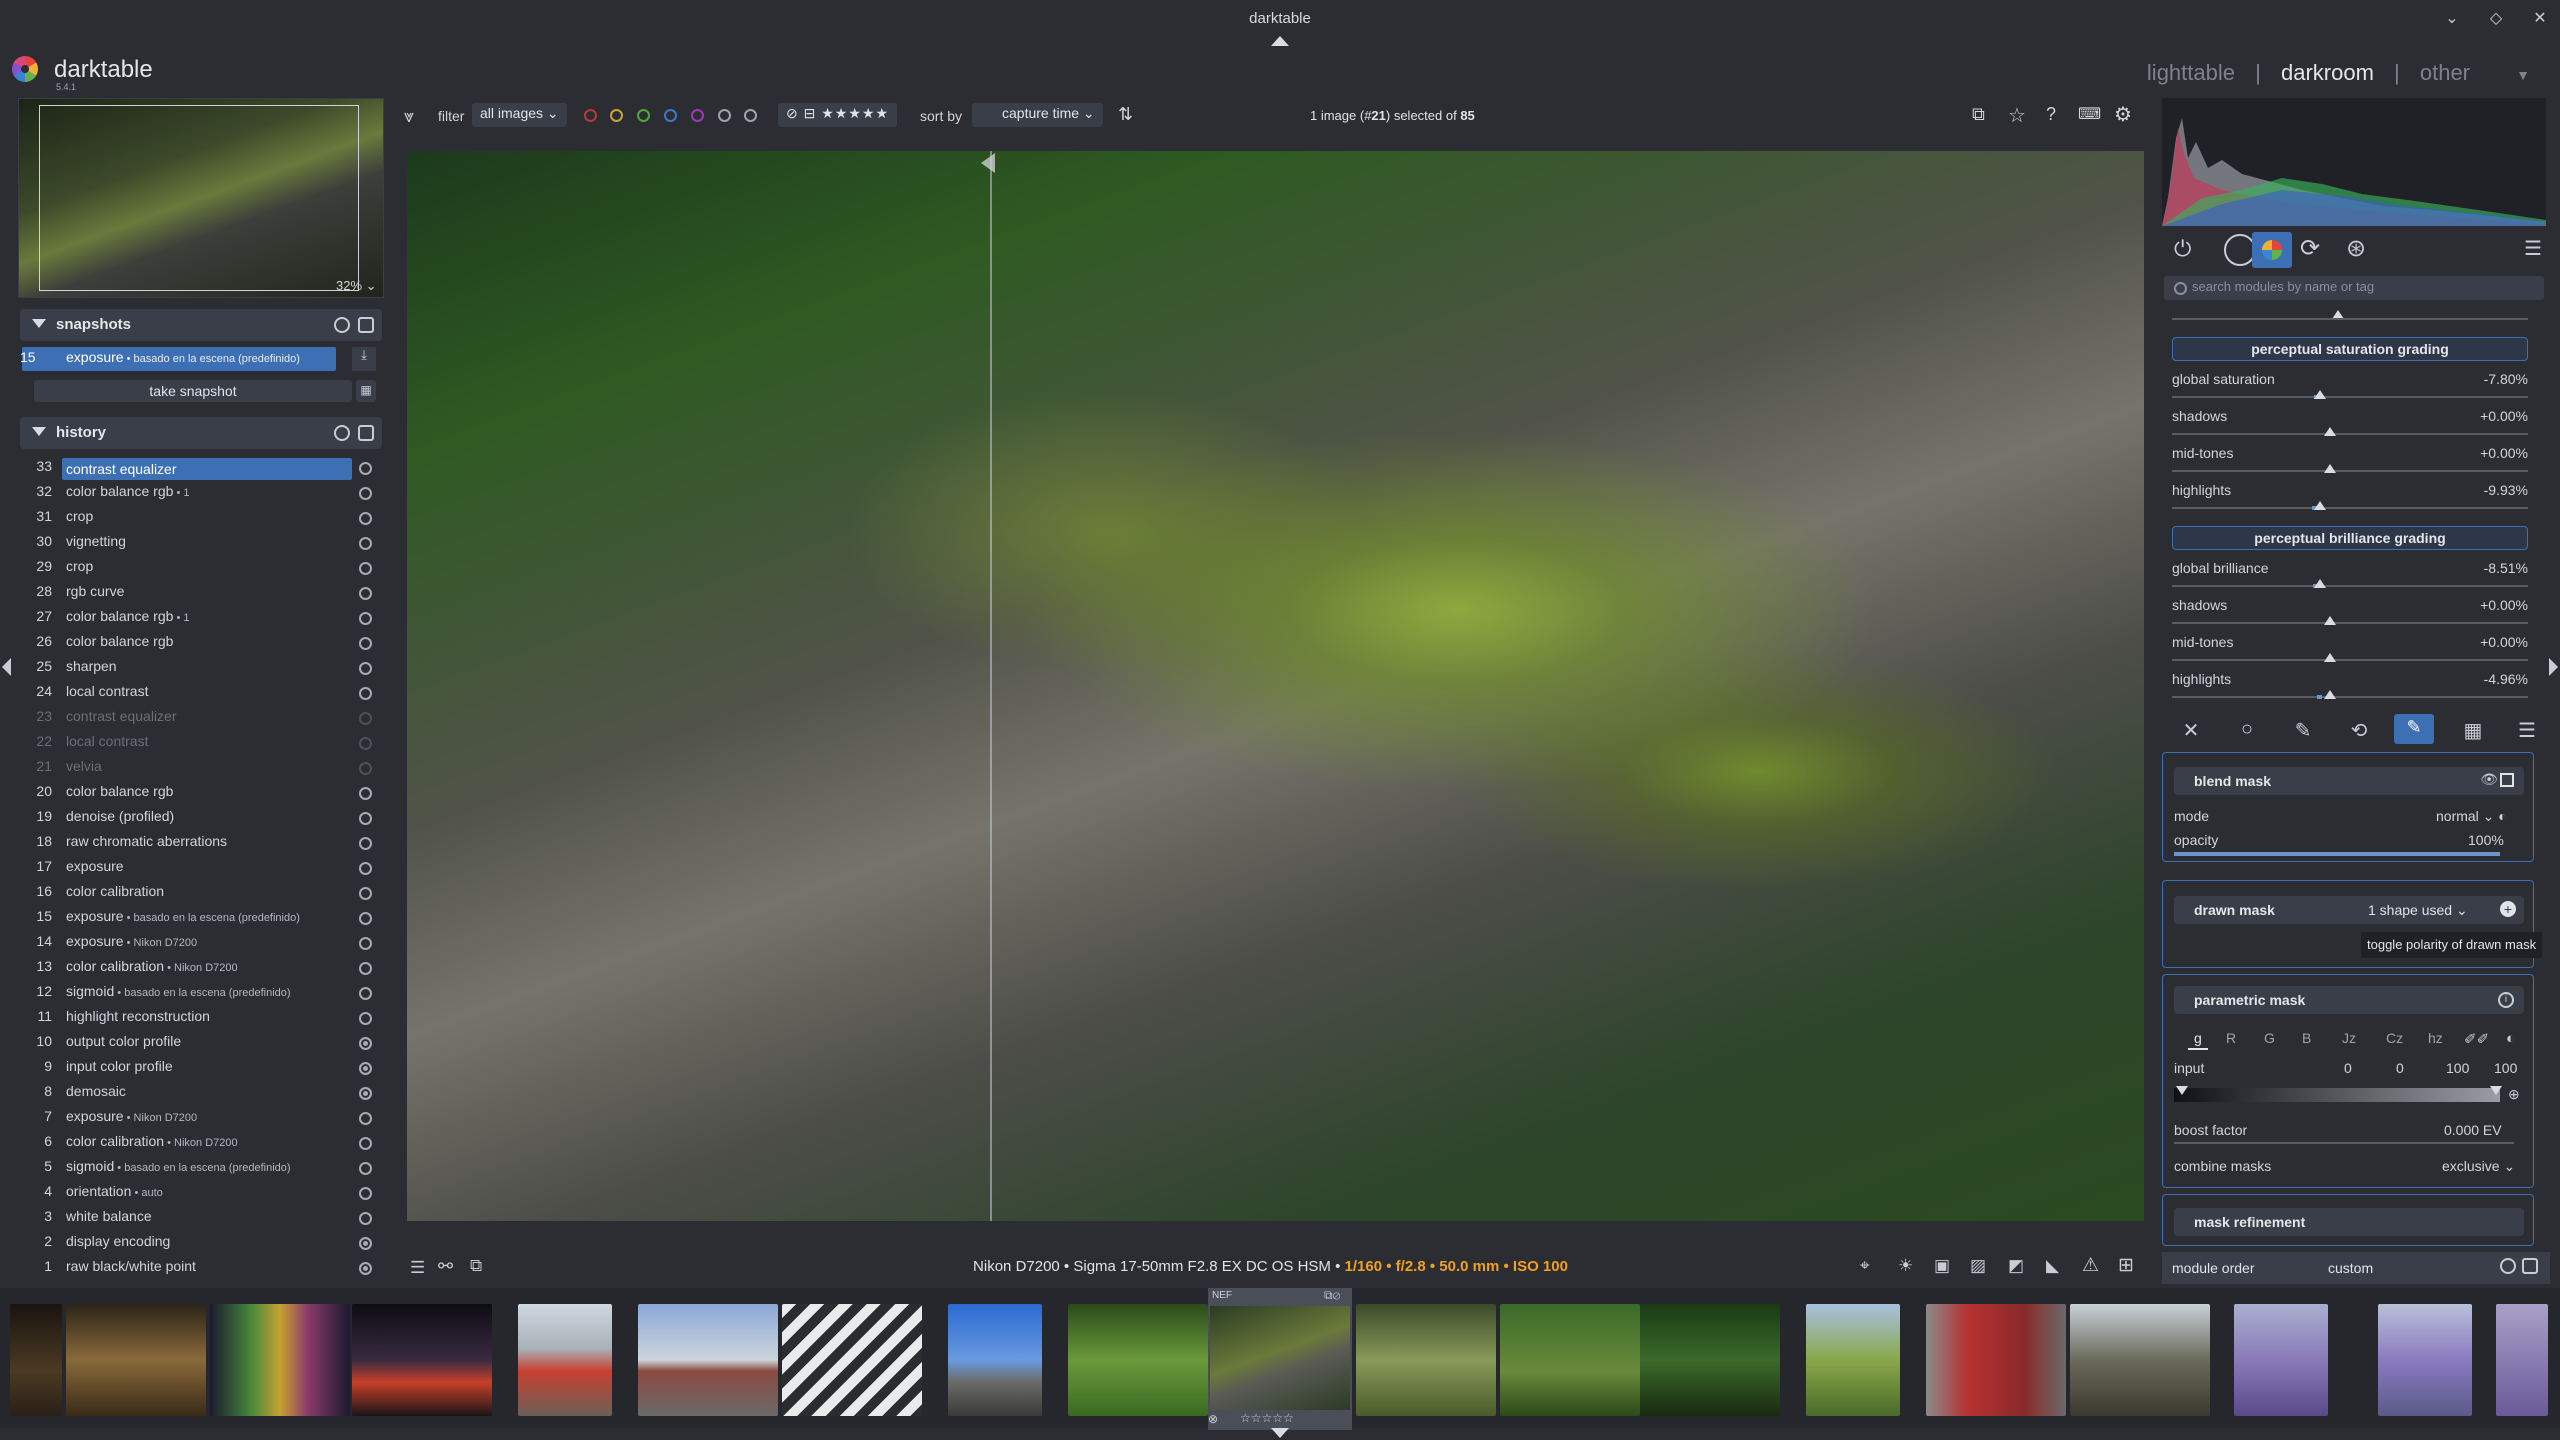  I want to click on mask-refinement-header: mask refinement, so click(2349, 1222).